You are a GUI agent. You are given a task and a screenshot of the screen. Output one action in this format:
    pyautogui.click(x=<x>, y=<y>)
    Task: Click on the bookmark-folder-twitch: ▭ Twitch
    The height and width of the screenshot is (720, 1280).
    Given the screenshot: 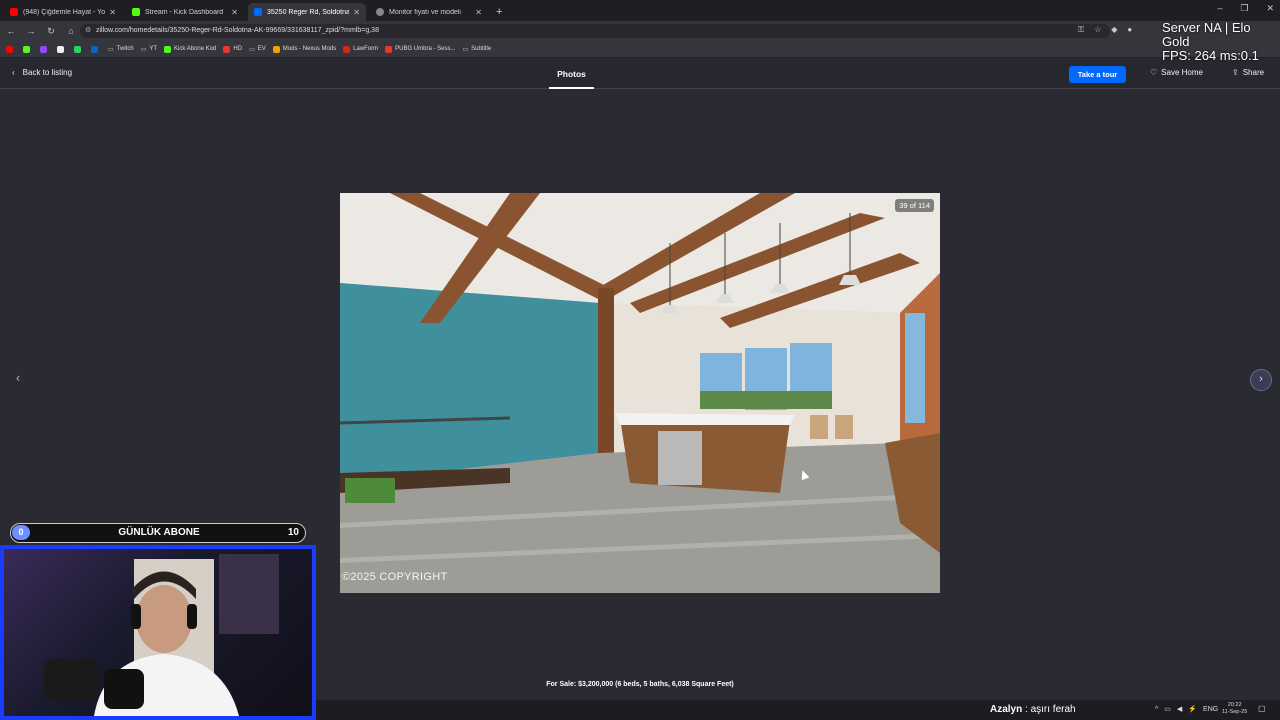 What is the action you would take?
    pyautogui.click(x=121, y=49)
    